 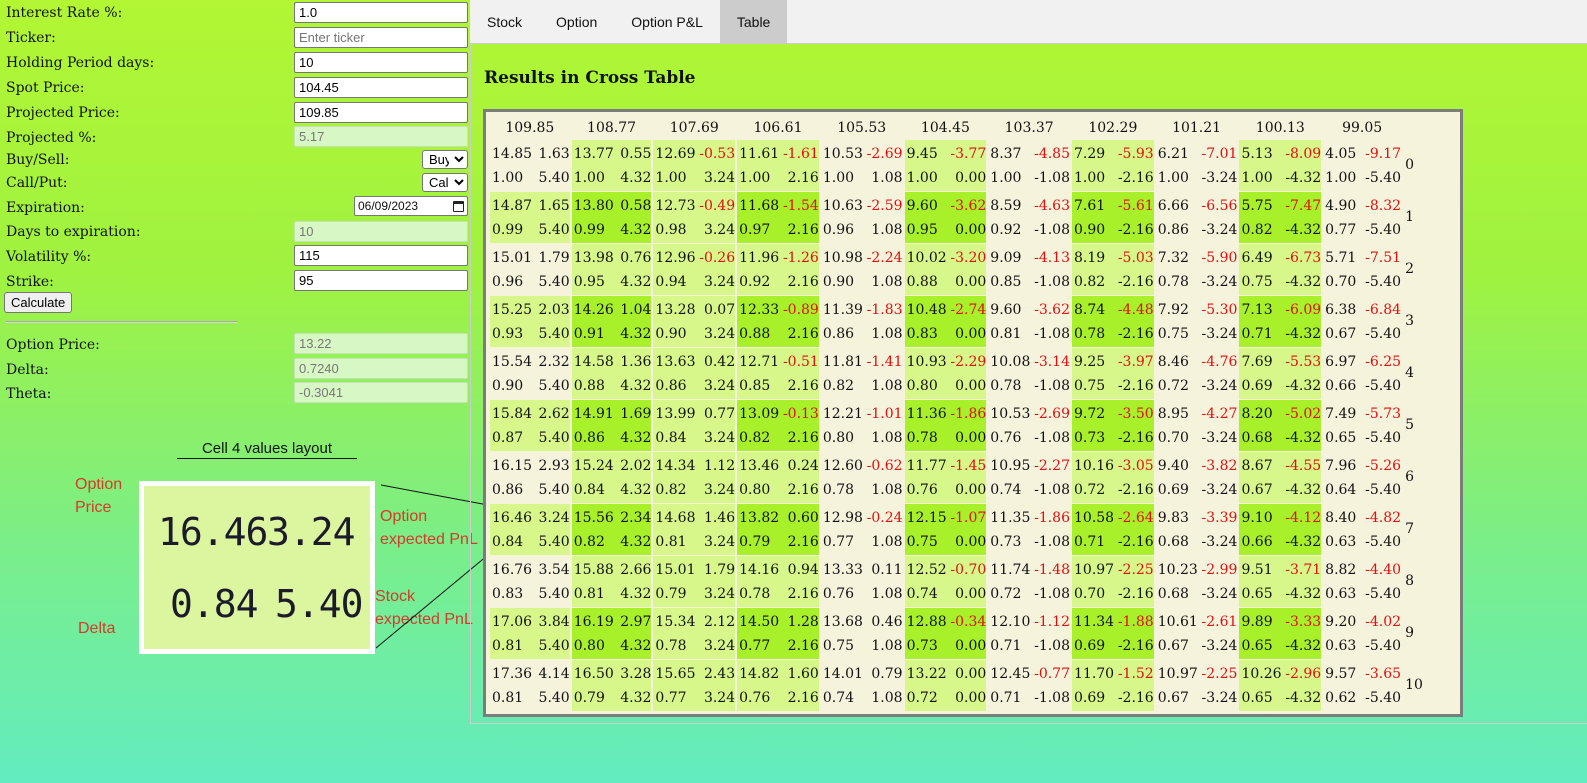 I want to click on cell-bottom-line: 0.74 0.00, so click(x=947, y=594).